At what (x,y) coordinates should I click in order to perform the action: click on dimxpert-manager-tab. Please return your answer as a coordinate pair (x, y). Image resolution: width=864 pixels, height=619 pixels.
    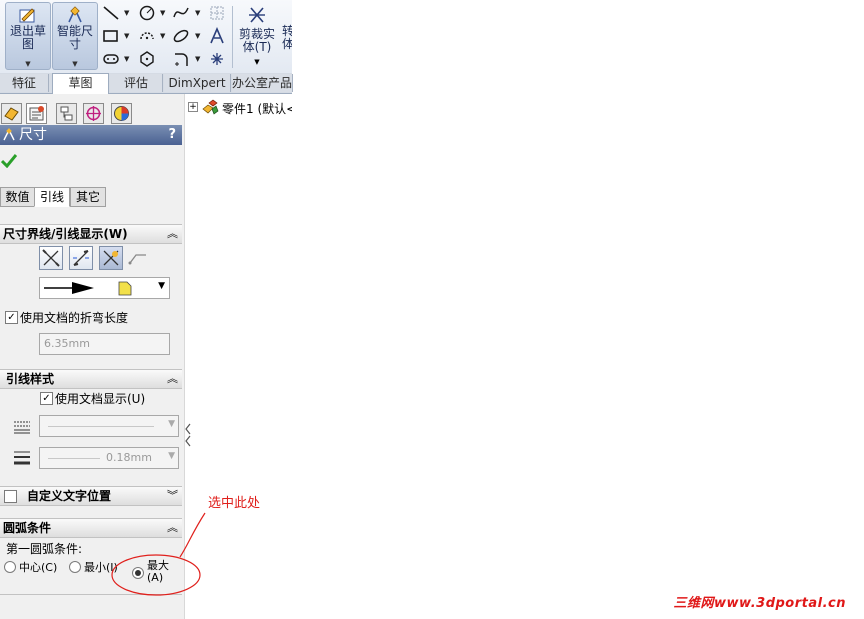
    Looking at the image, I should click on (93, 113).